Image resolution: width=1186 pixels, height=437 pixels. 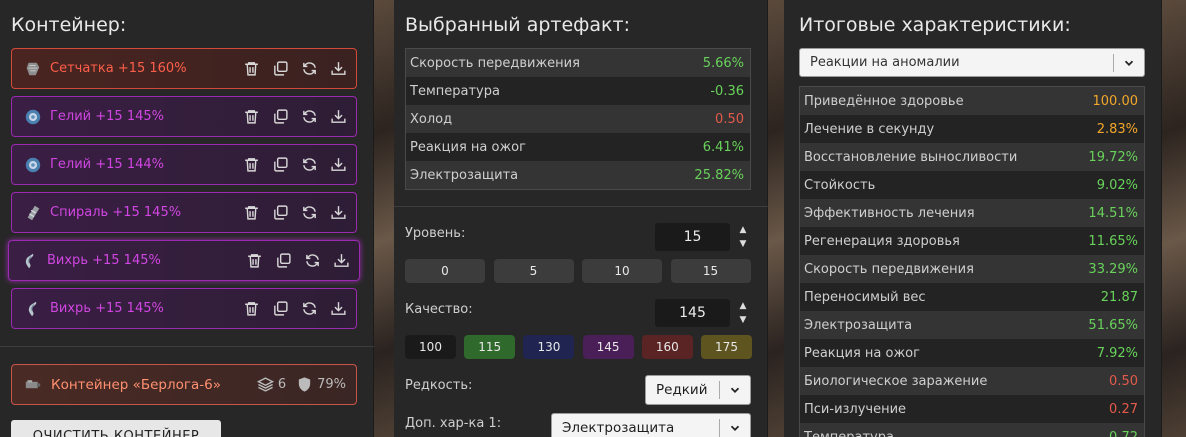 I want to click on stat-name: Биологическое заражение, so click(x=896, y=381).